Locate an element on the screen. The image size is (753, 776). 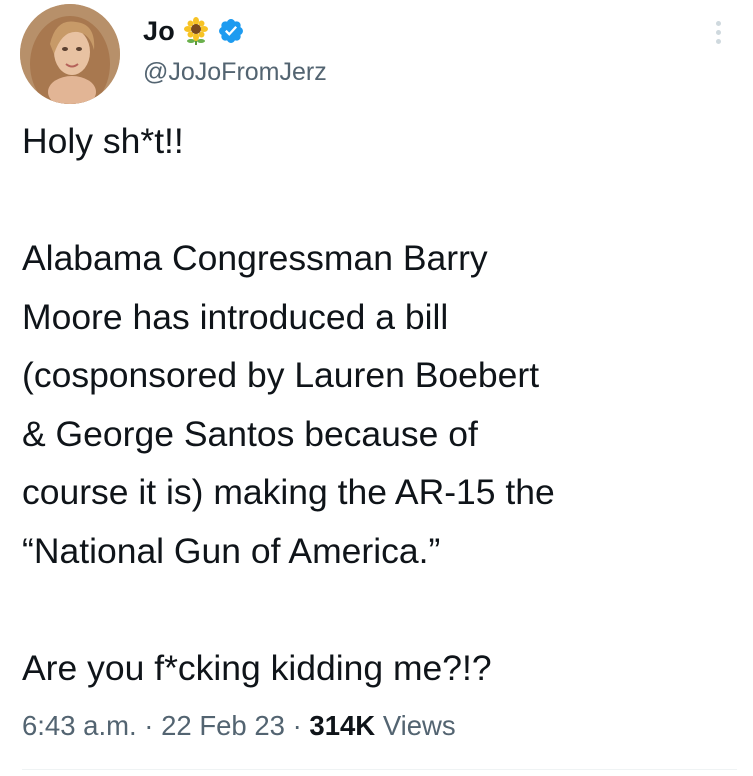
verified-badge-icon is located at coordinates (231, 31).